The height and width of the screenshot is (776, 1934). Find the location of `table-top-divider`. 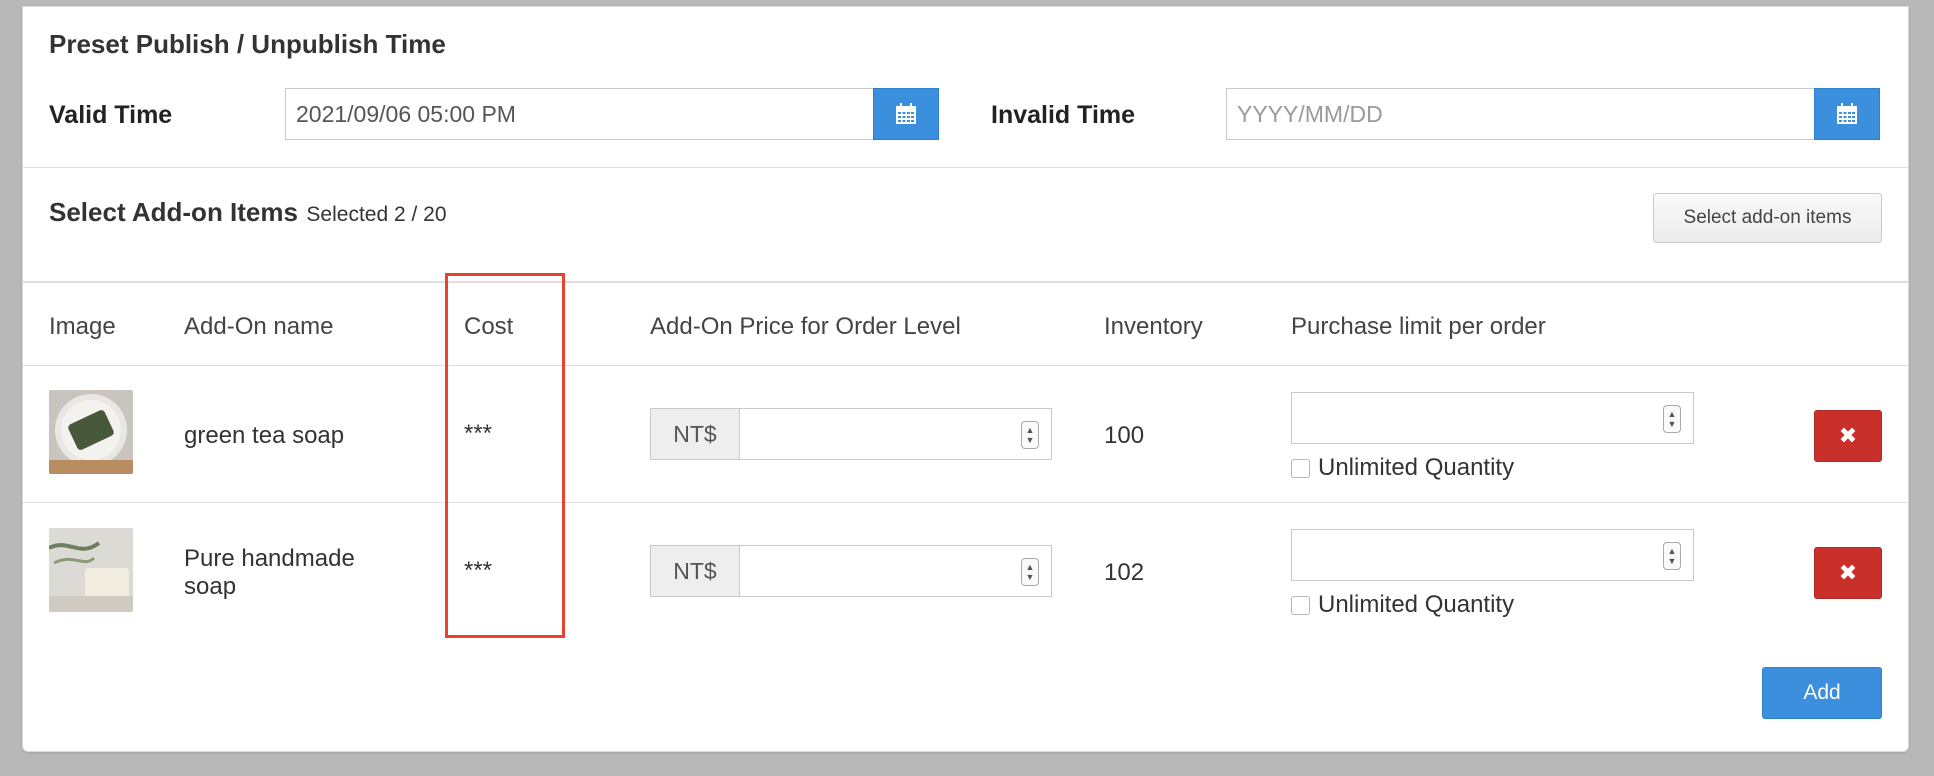

table-top-divider is located at coordinates (965, 282).